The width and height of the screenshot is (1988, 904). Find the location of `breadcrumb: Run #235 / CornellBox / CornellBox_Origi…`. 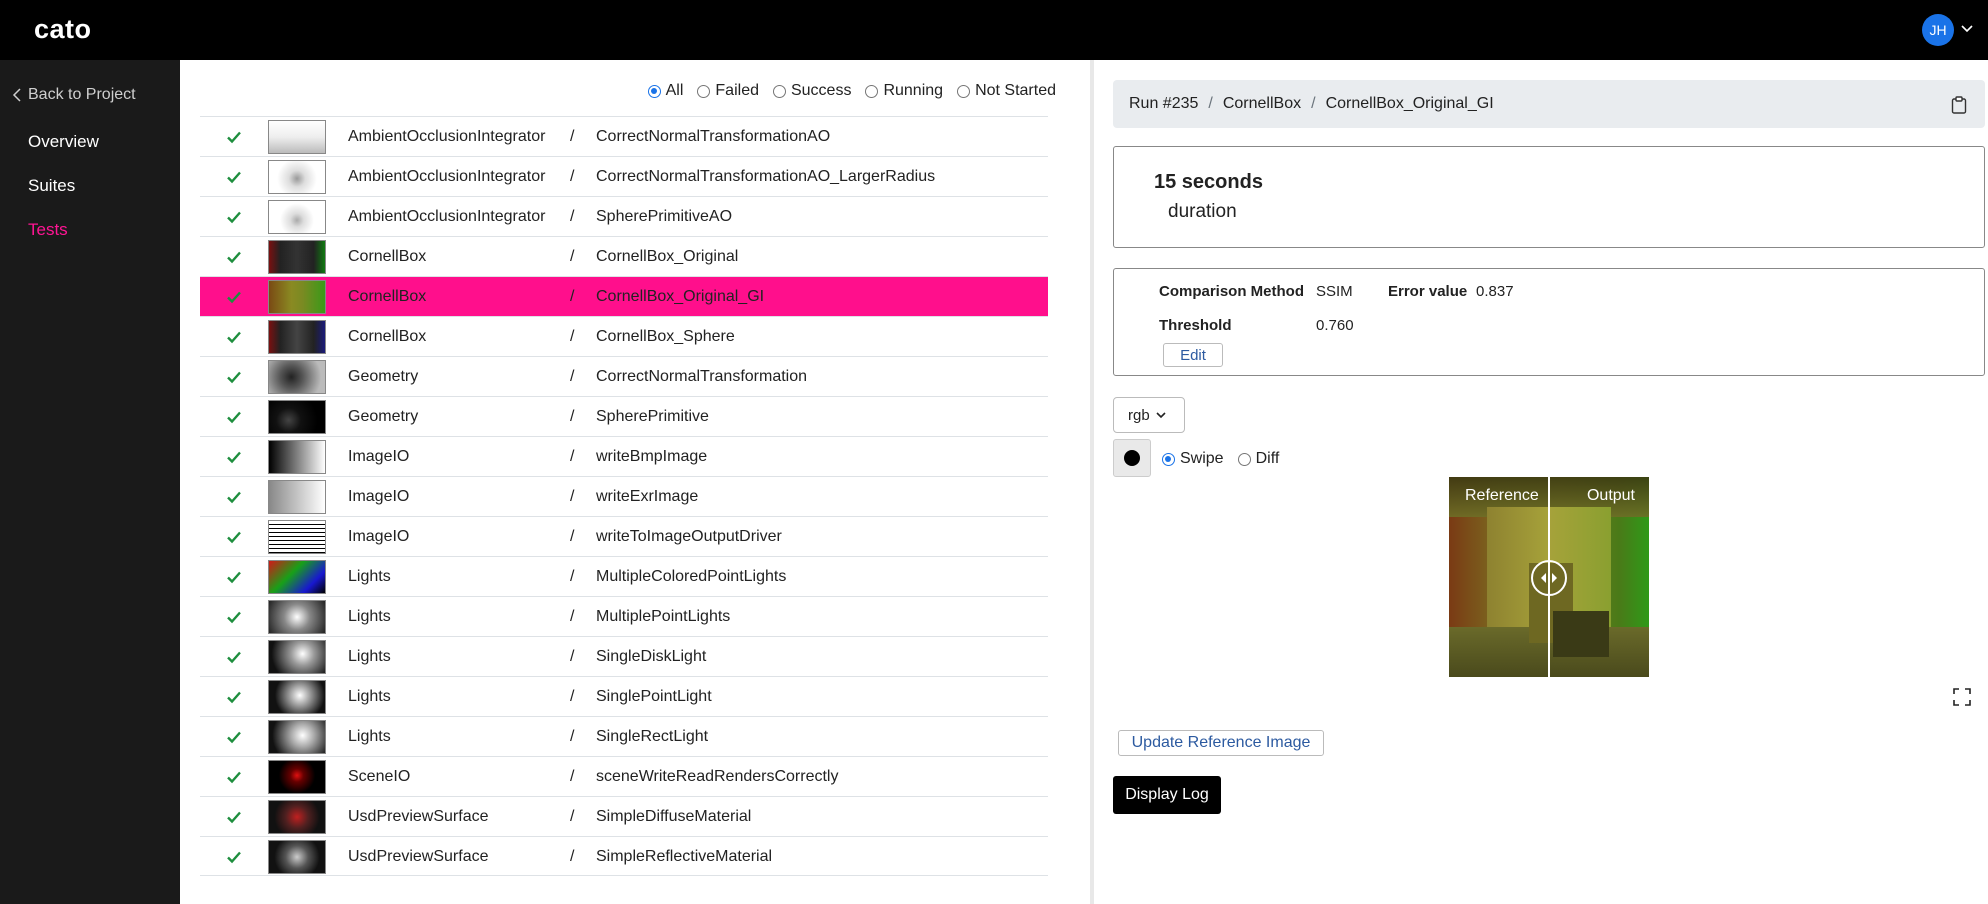

breadcrumb: Run #235 / CornellBox / CornellBox_Origi… is located at coordinates (1549, 104).